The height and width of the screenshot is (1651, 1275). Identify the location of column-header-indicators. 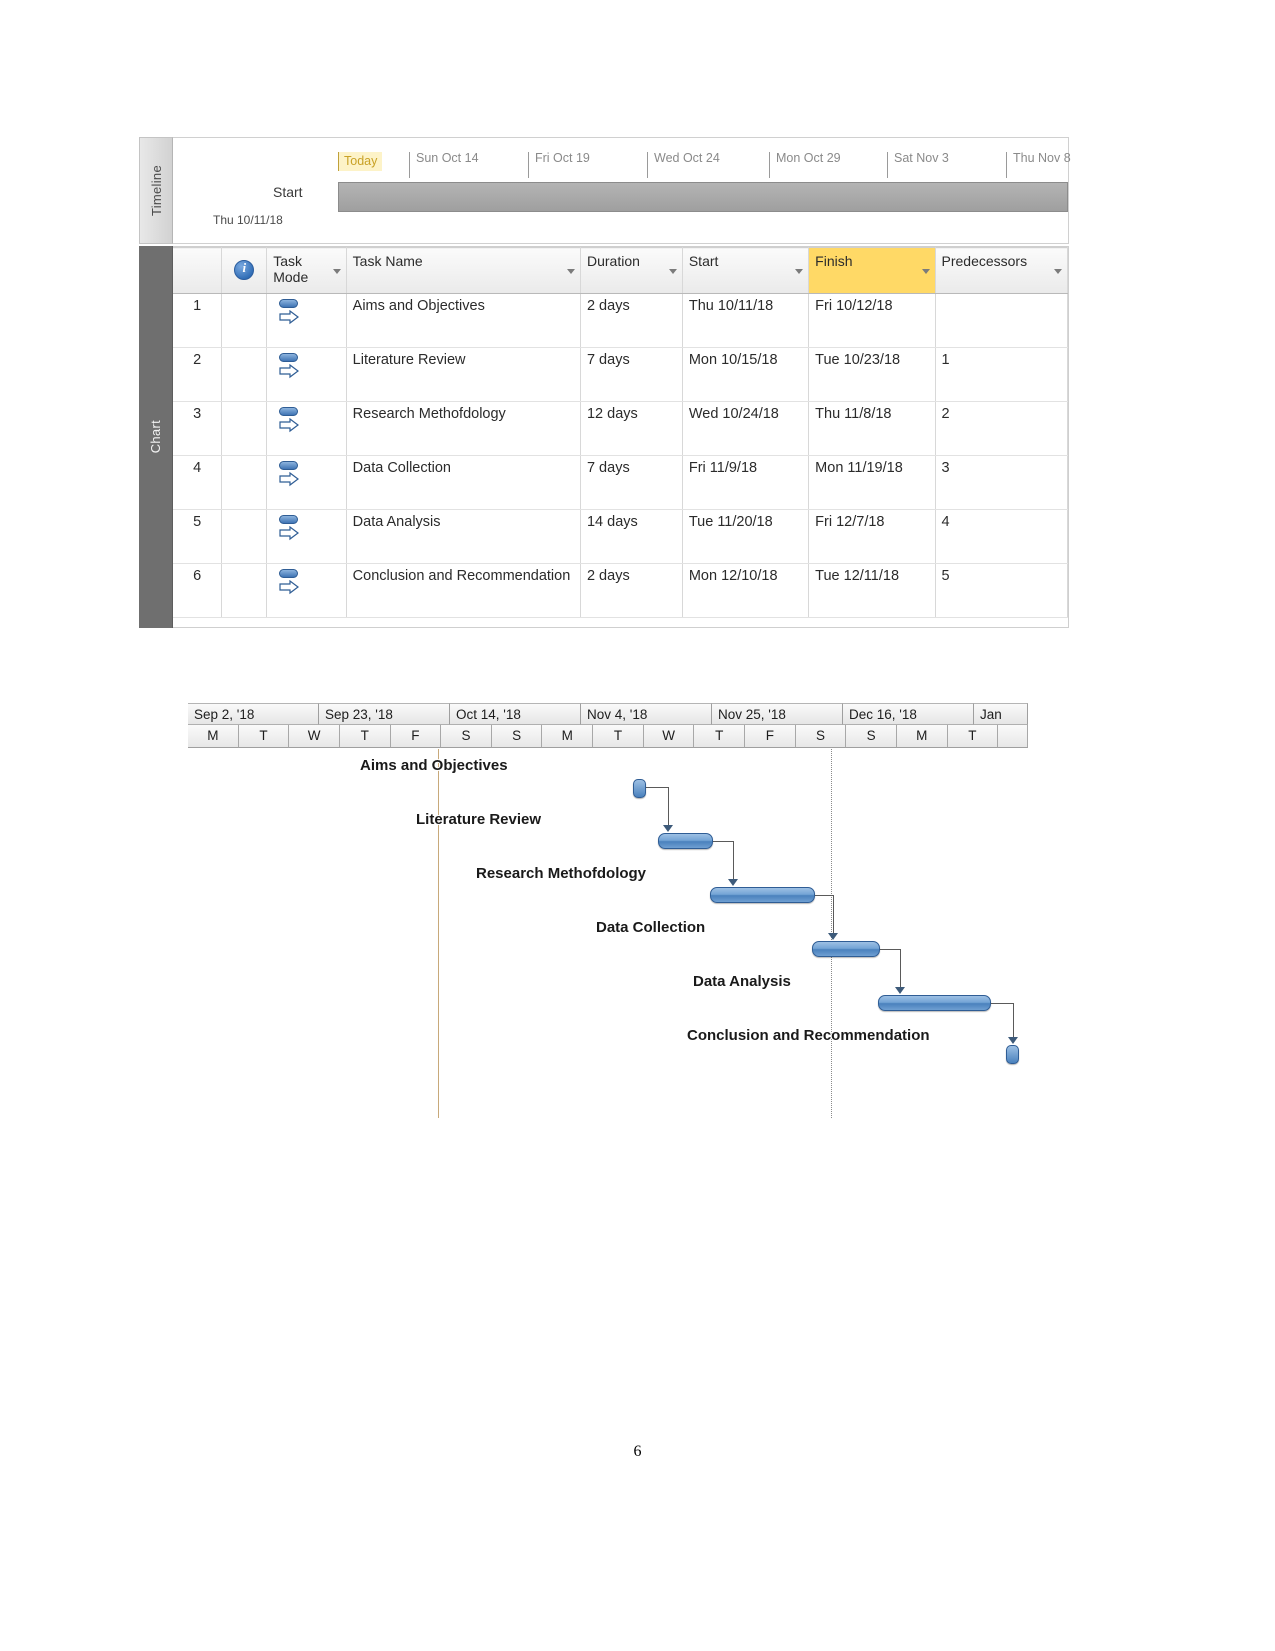
(244, 270).